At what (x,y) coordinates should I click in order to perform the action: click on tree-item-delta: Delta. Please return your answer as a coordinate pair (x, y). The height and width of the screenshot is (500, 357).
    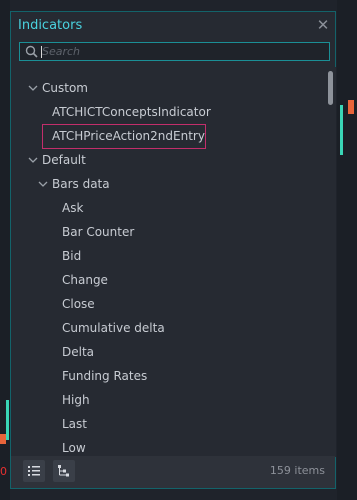
    Looking at the image, I should click on (78, 352).